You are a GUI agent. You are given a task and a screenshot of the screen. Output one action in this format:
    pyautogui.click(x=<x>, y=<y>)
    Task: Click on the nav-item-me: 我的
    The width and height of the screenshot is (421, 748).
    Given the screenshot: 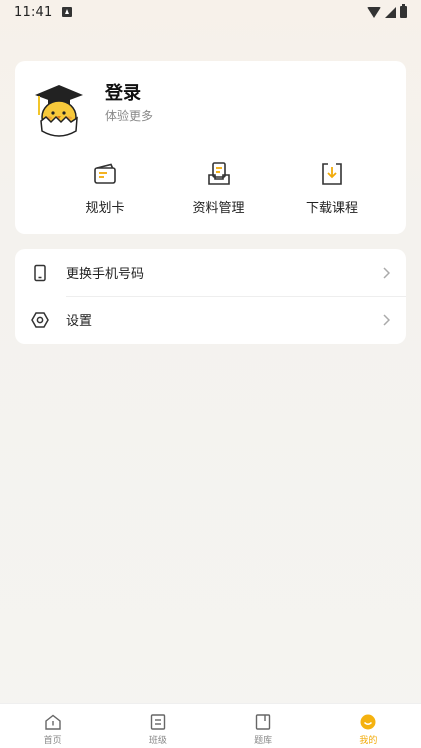 What is the action you would take?
    pyautogui.click(x=368, y=726)
    